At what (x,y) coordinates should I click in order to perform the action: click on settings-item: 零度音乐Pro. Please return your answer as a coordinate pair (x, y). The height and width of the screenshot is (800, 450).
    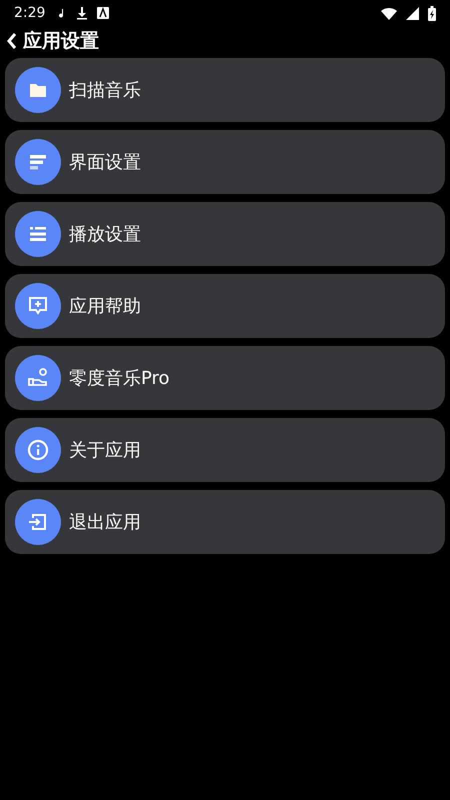
    Looking at the image, I should click on (225, 378).